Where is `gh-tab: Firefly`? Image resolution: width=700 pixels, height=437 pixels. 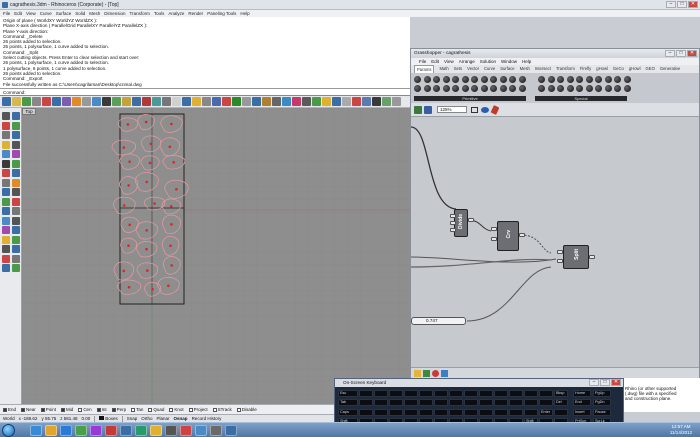 gh-tab: Firefly is located at coordinates (585, 69).